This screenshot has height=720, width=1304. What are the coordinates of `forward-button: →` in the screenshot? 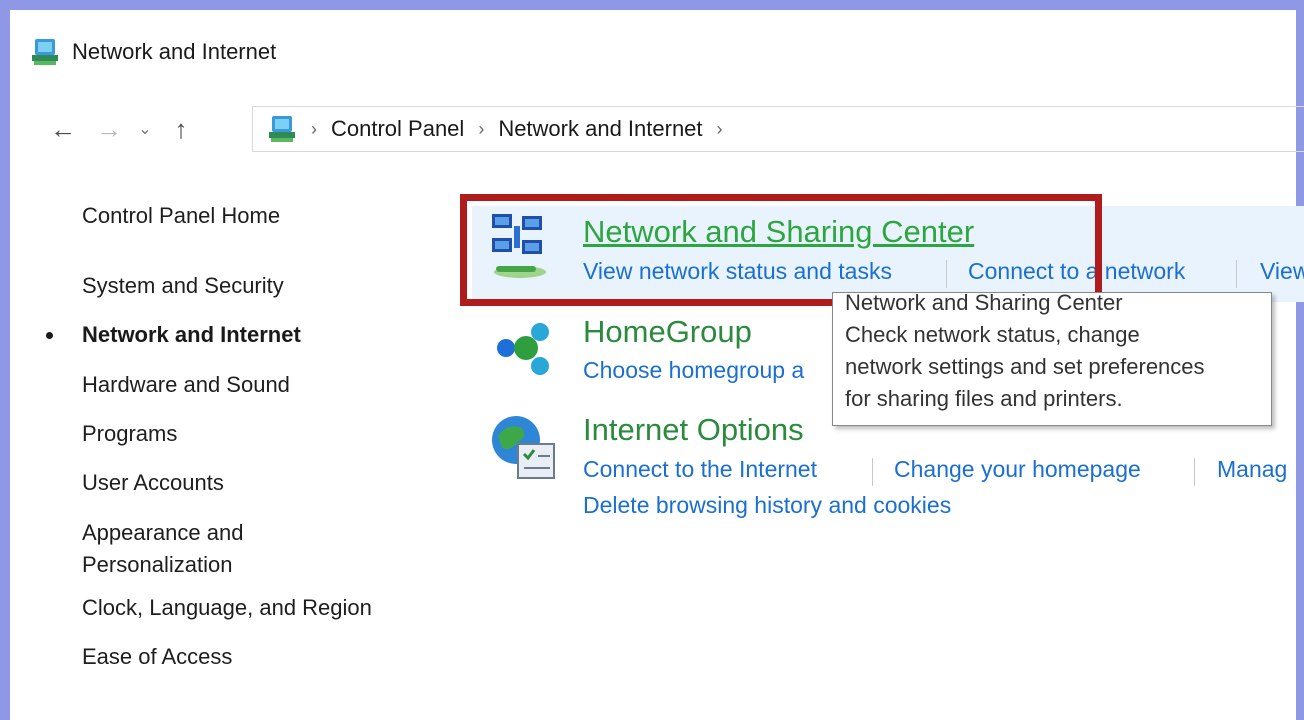 It's located at (109, 129).